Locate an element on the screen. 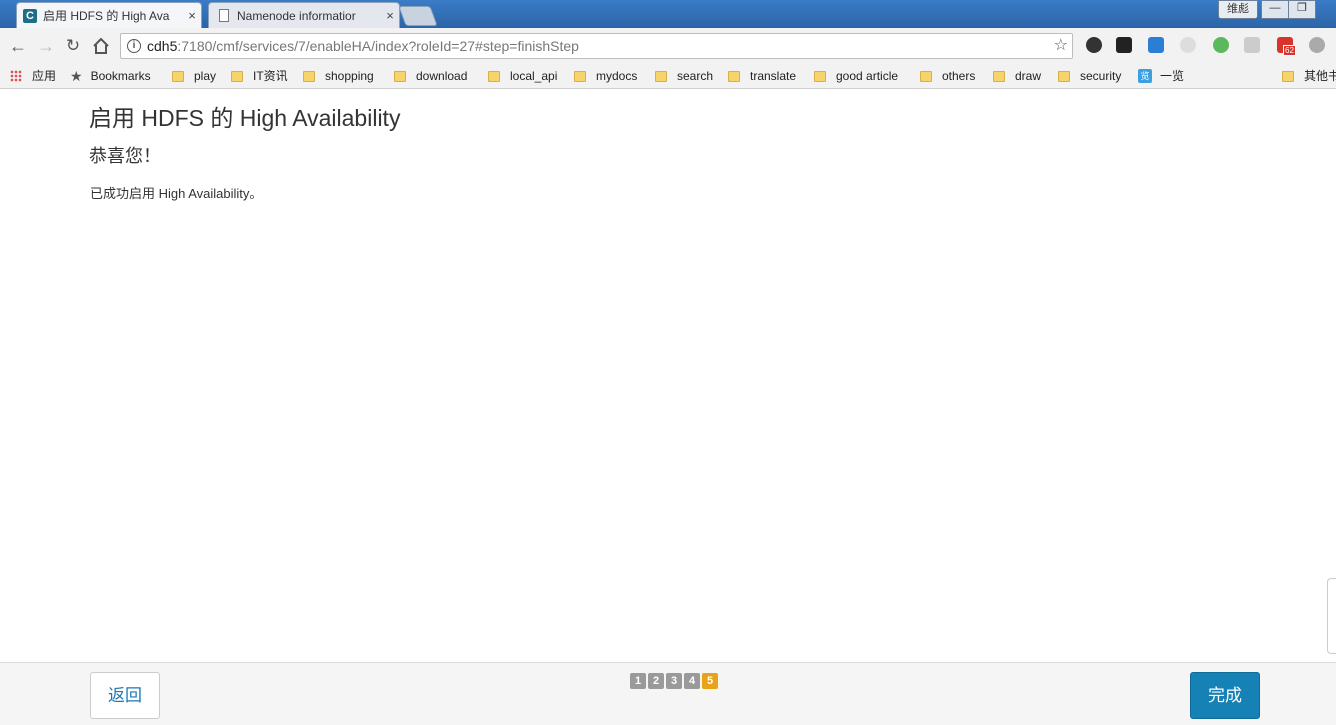 This screenshot has width=1336, height=725. page-title: 启用 HDFS 的 High Availability is located at coordinates (245, 118).